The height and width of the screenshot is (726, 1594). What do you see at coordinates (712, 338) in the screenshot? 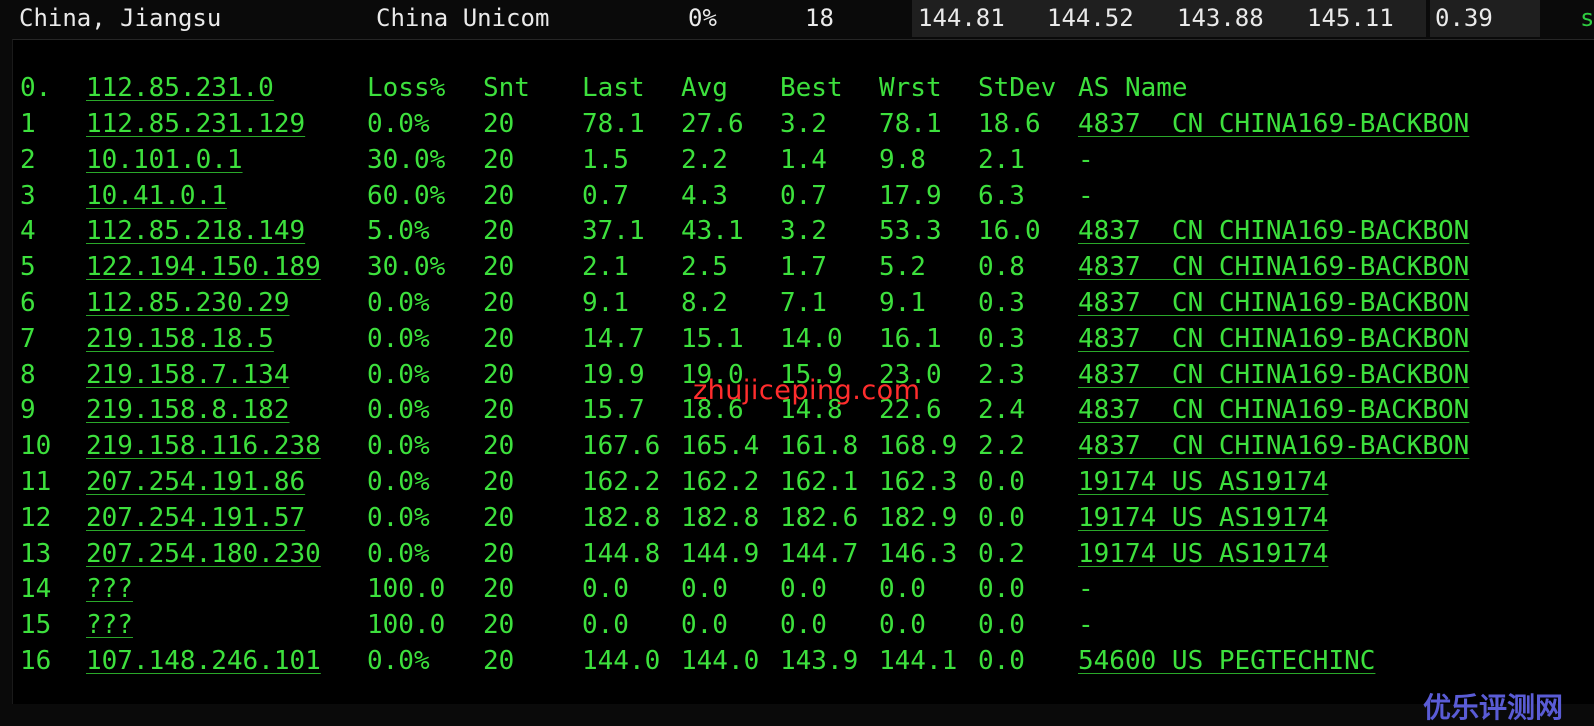
I see `hop-avg: 15.1` at bounding box center [712, 338].